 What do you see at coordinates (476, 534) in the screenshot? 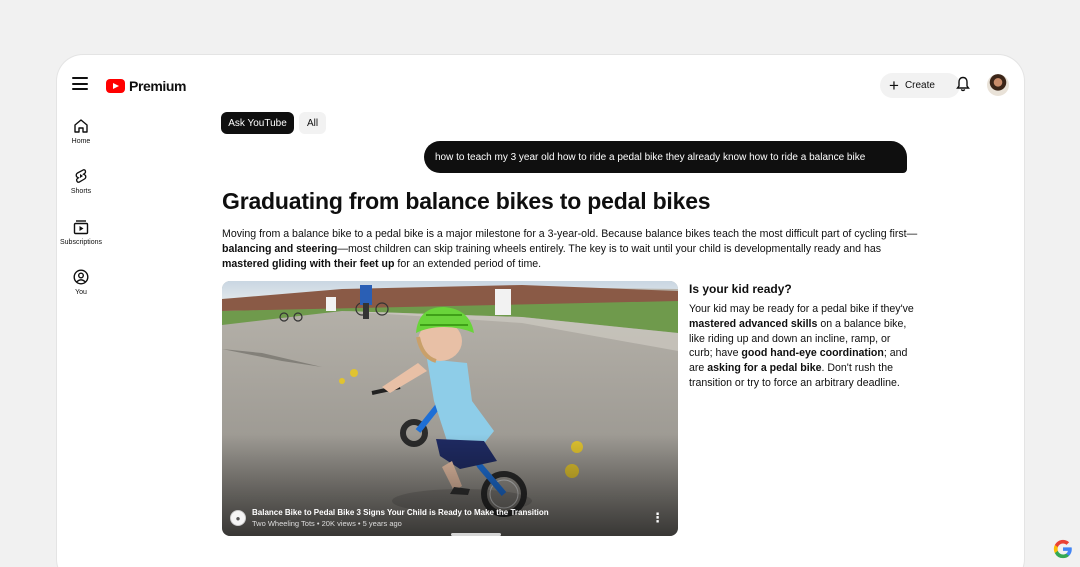
I see `carousel-indicator` at bounding box center [476, 534].